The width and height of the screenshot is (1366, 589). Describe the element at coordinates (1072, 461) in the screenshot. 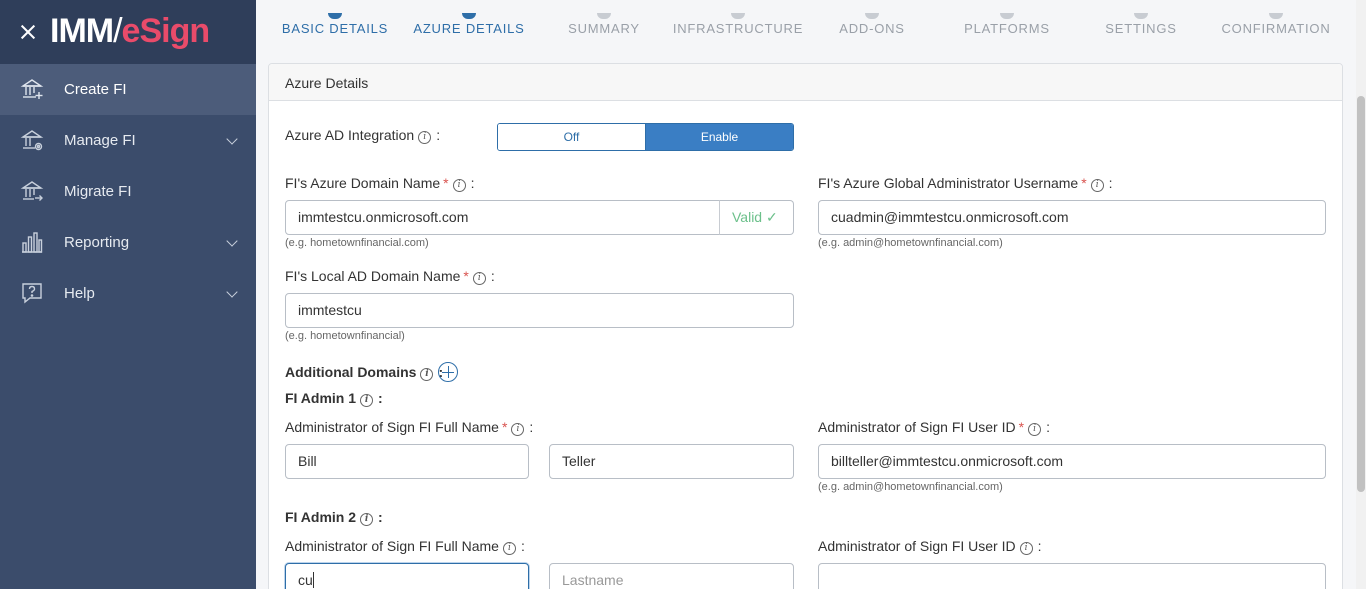

I see `admin1-userid-input: billteller@immtestcu.onmicrosoft.com` at that location.